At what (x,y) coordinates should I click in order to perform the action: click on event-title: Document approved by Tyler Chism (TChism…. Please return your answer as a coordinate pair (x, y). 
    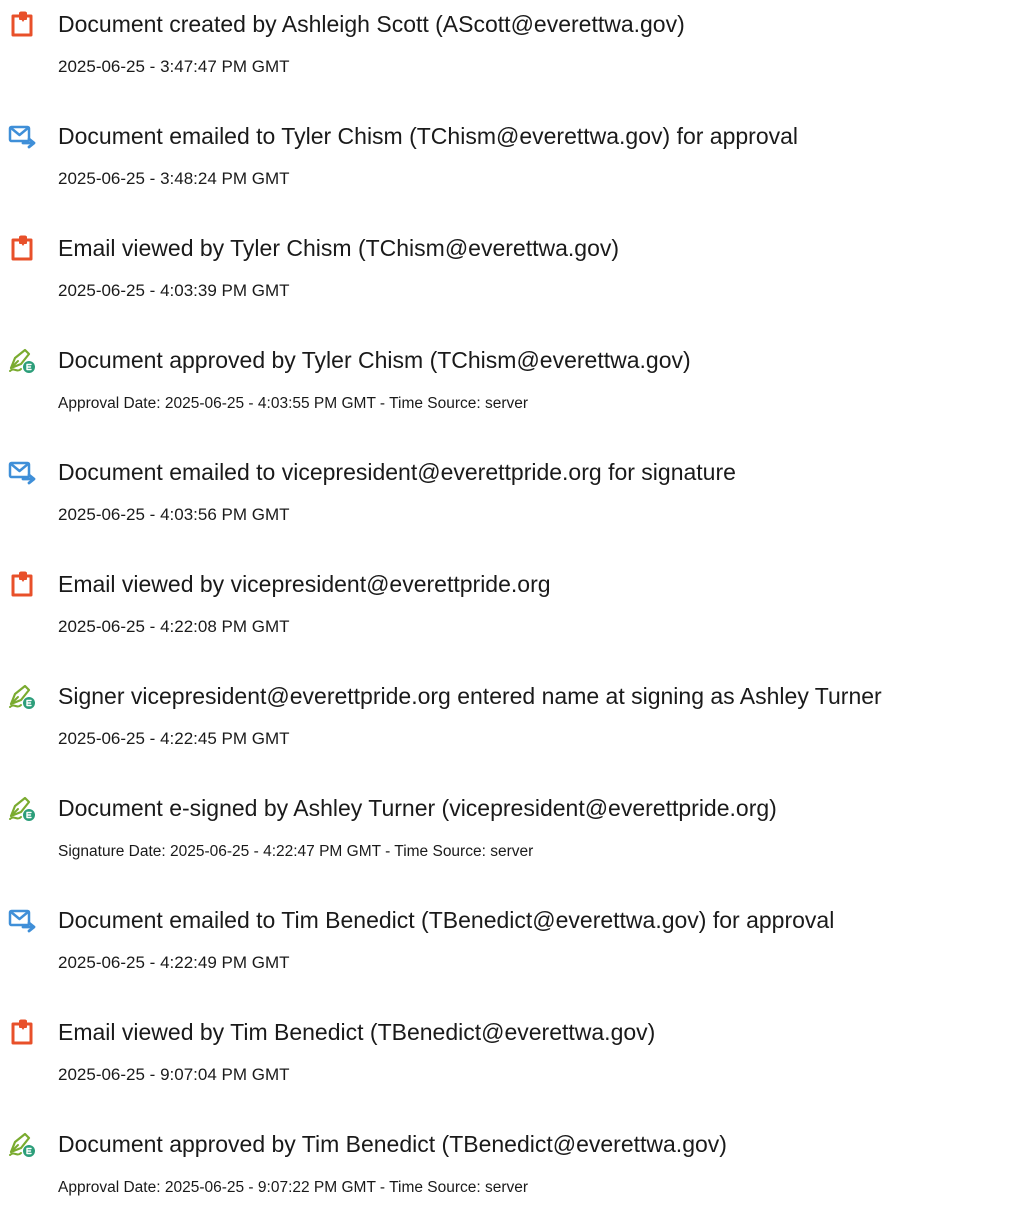
    Looking at the image, I should click on (374, 360).